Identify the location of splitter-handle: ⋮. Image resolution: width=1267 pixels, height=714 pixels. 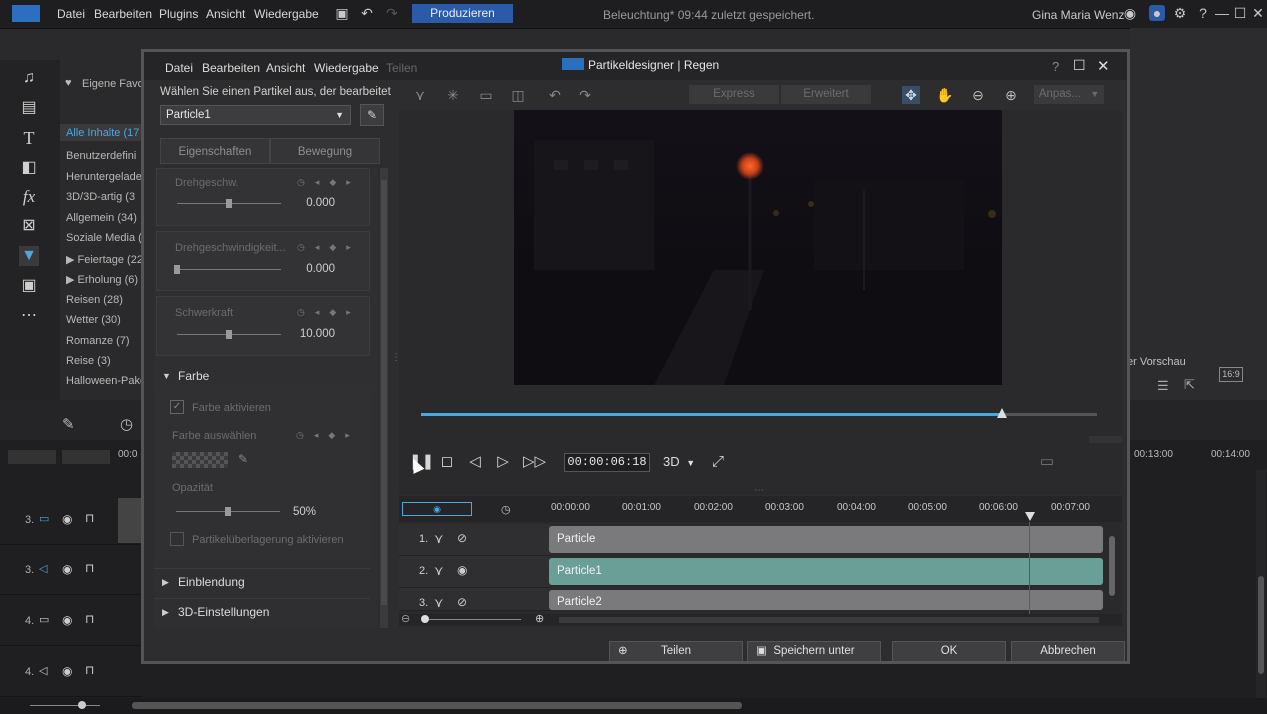
(396, 357).